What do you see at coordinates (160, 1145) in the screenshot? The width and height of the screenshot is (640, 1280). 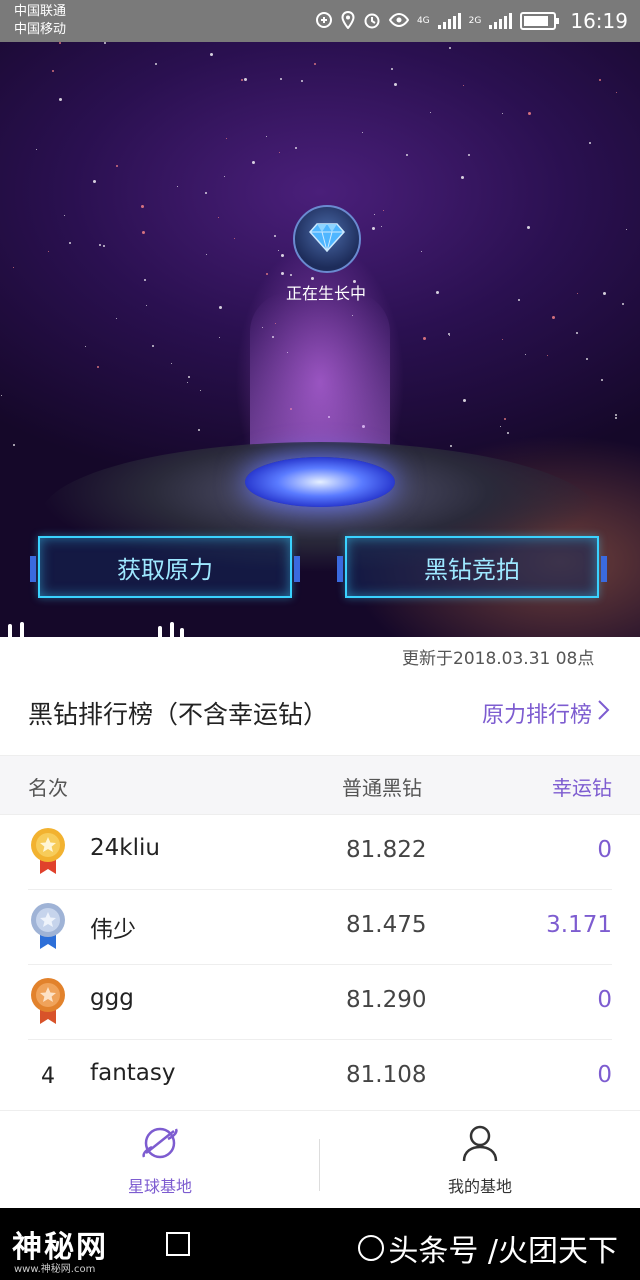 I see `planet-icon` at bounding box center [160, 1145].